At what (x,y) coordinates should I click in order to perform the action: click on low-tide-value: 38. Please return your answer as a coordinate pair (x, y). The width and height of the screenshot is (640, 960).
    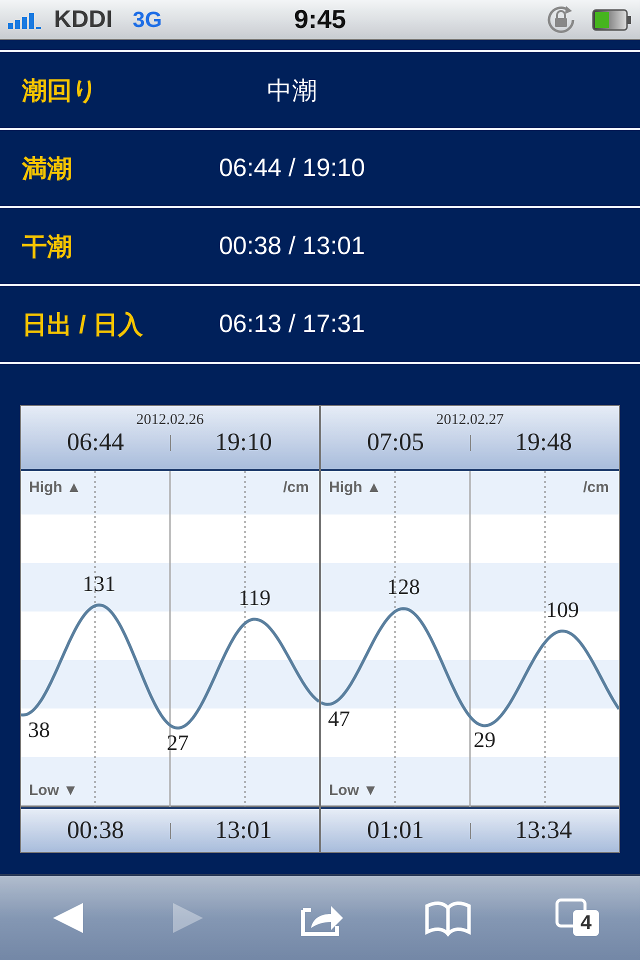
    Looking at the image, I should click on (39, 729).